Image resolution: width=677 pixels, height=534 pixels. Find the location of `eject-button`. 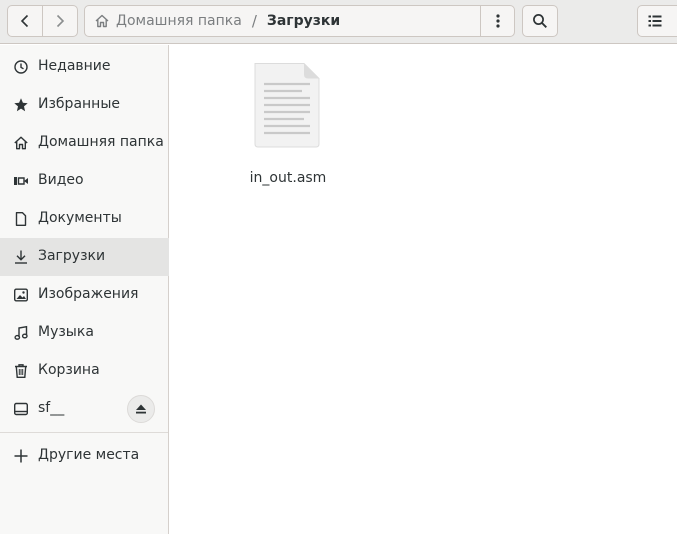

eject-button is located at coordinates (141, 409).